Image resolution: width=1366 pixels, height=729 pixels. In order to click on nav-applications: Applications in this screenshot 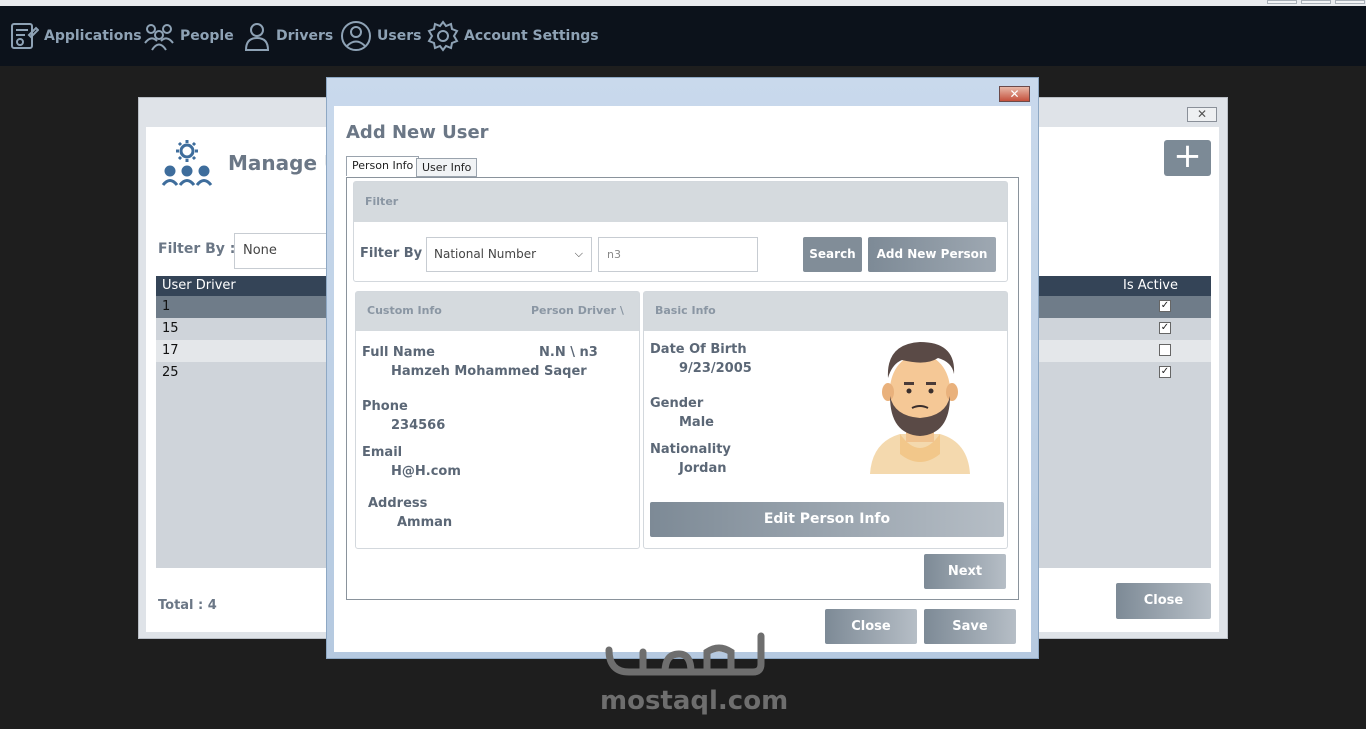, I will do `click(75, 36)`.